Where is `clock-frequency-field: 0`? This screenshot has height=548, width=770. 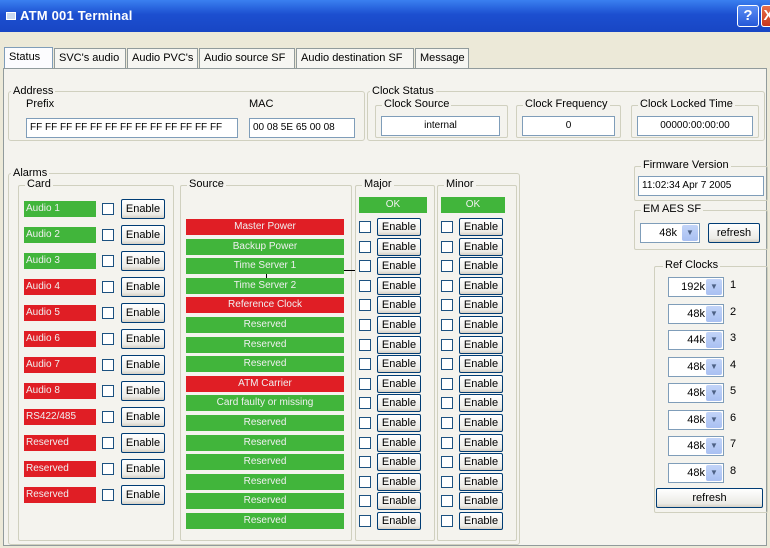 clock-frequency-field: 0 is located at coordinates (568, 126).